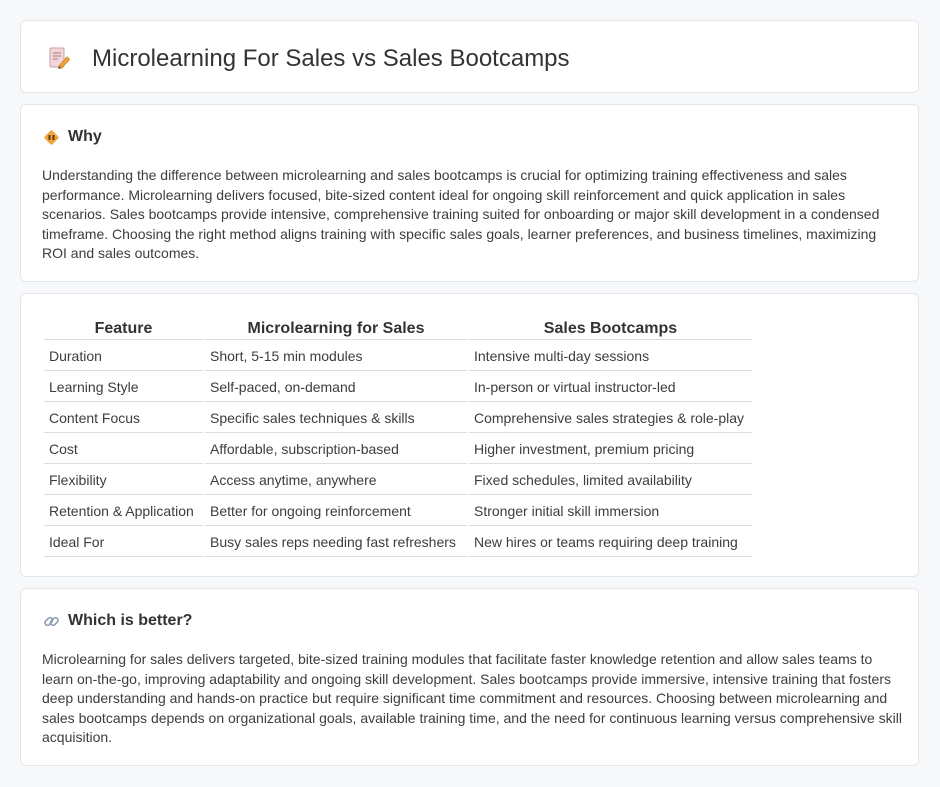 This screenshot has height=787, width=940. I want to click on bootcamps-cell: In-person or virtual instructor-led, so click(610, 387).